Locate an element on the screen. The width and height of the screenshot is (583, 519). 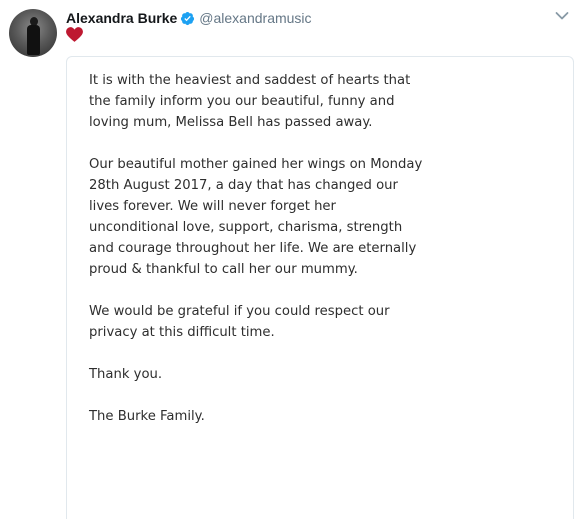
avatar-figure-body is located at coordinates (33, 40).